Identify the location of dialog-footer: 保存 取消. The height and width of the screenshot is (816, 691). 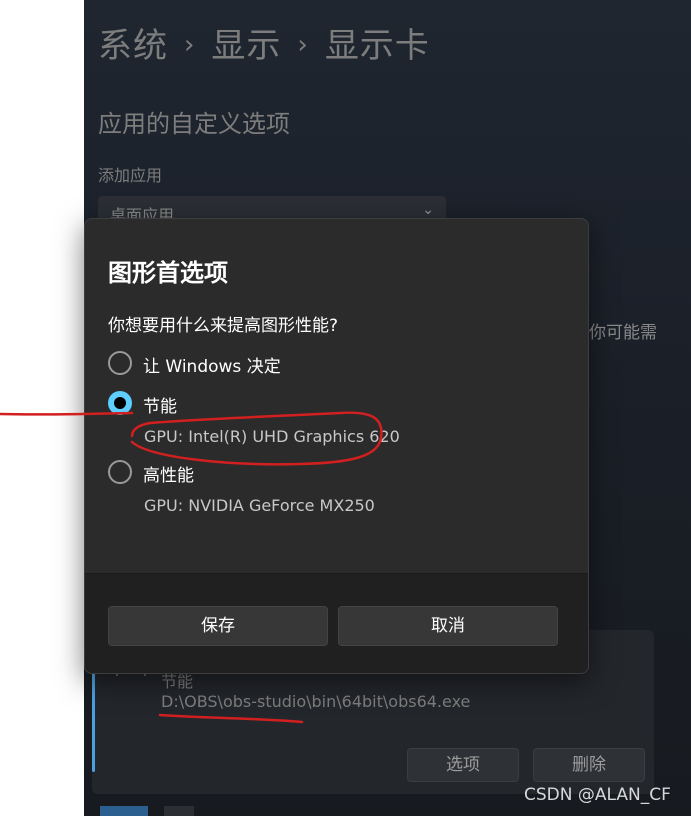
(336, 623).